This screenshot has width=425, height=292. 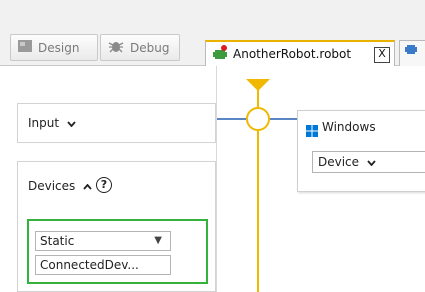 What do you see at coordinates (231, 119) in the screenshot?
I see `flow-connector-left` at bounding box center [231, 119].